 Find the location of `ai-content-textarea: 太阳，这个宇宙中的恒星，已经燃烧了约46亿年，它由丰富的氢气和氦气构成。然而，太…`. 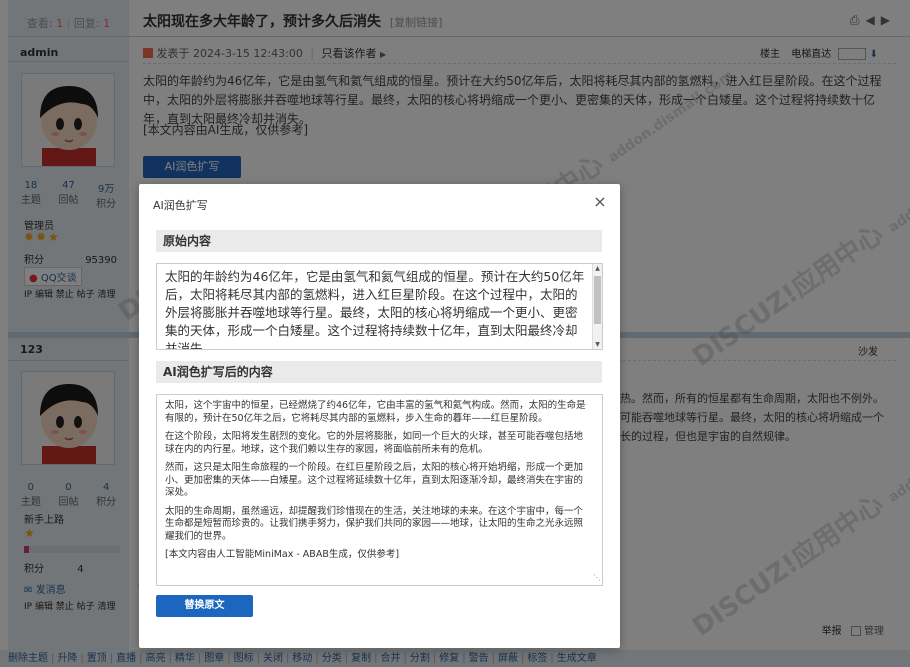

ai-content-textarea: 太阳，这个宇宙中的恒星，已经燃烧了约46亿年，它由丰富的氢气和氦气构成。然而，太… is located at coordinates (379, 490).